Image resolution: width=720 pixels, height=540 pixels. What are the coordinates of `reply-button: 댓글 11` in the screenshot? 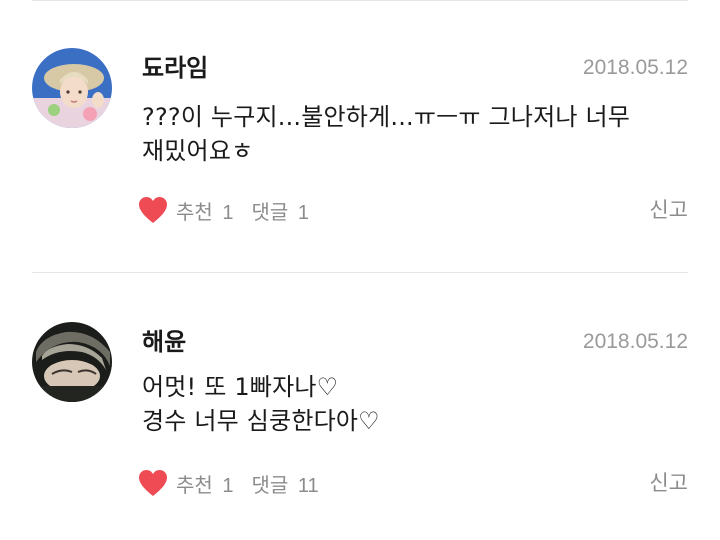 It's located at (285, 483).